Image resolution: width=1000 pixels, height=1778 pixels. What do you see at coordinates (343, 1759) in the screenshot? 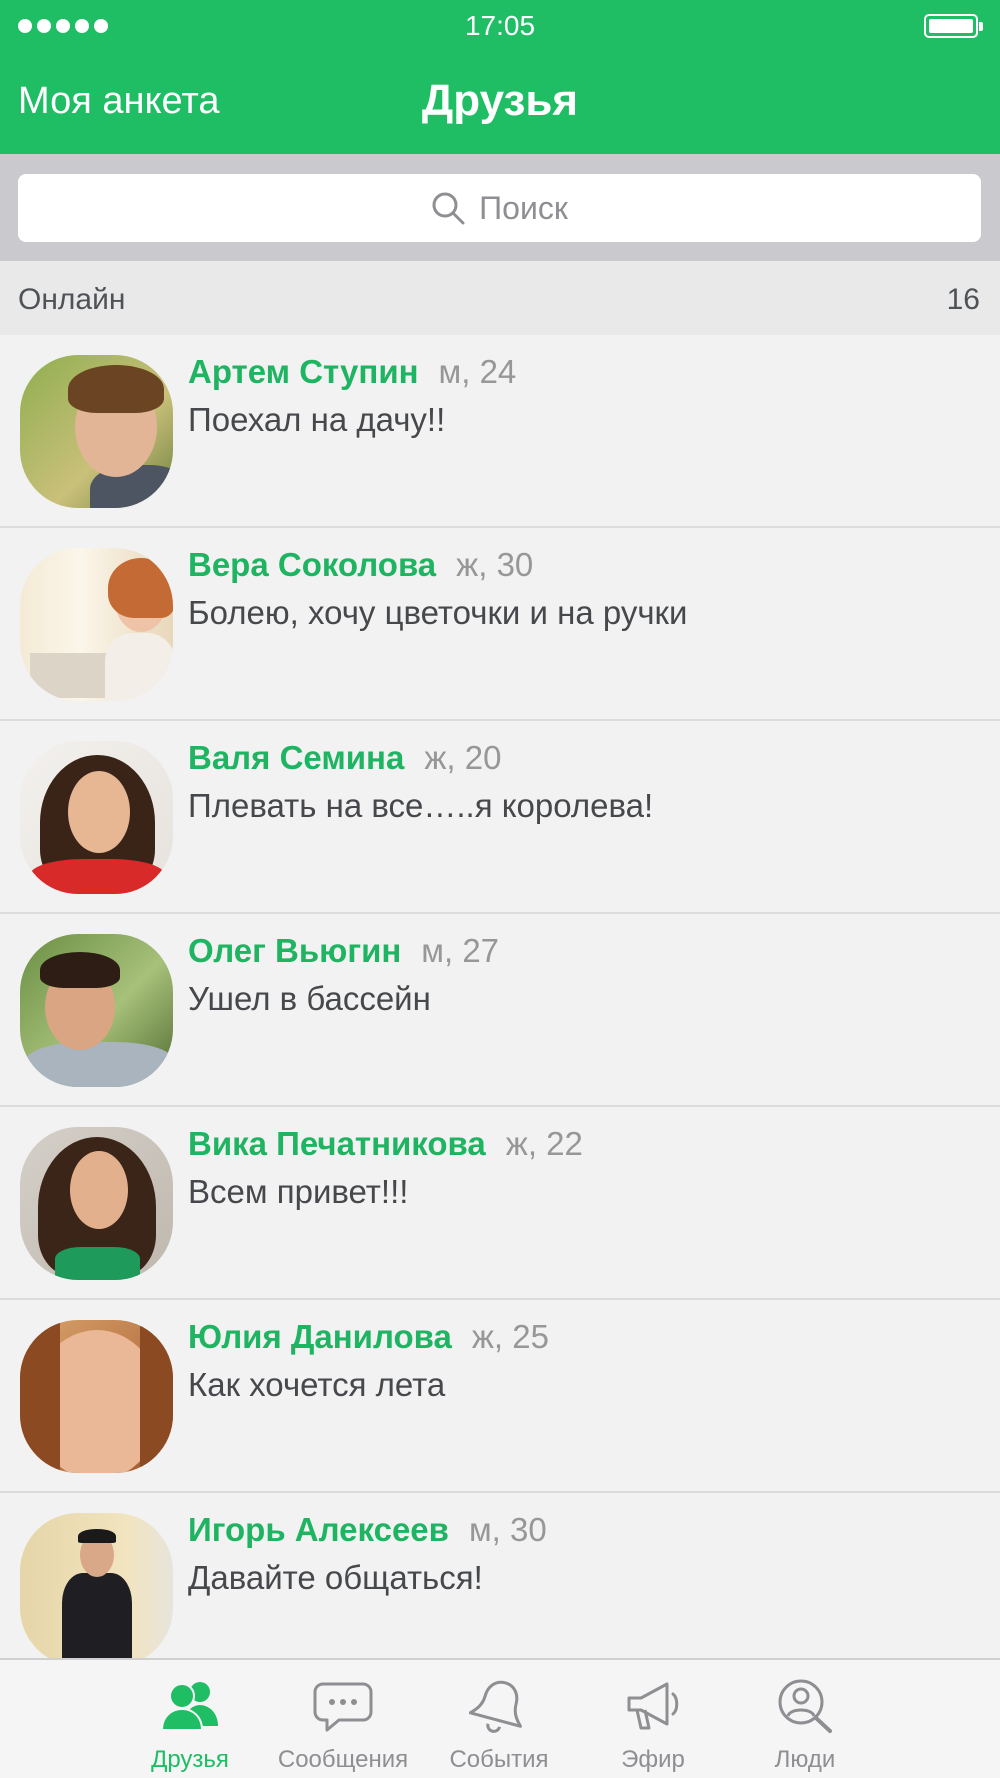
I see `tab-label: Сообщения` at bounding box center [343, 1759].